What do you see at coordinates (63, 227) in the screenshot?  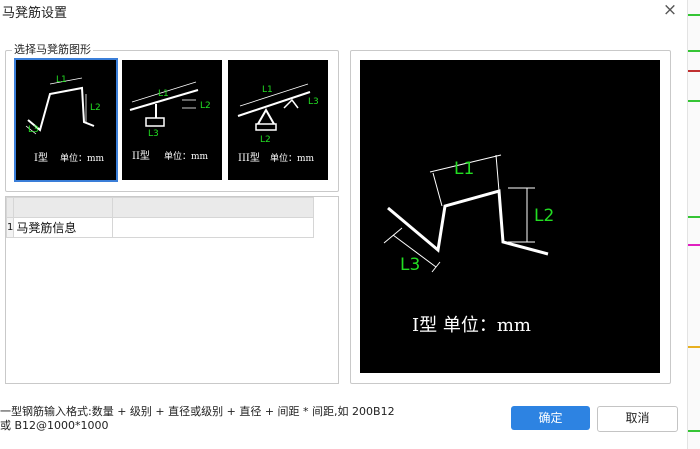 I see `row-name-cell: 马凳筋信息` at bounding box center [63, 227].